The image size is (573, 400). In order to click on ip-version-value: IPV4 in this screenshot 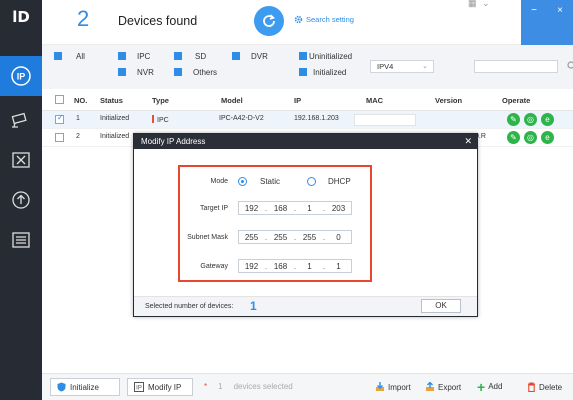, I will do `click(385, 66)`.